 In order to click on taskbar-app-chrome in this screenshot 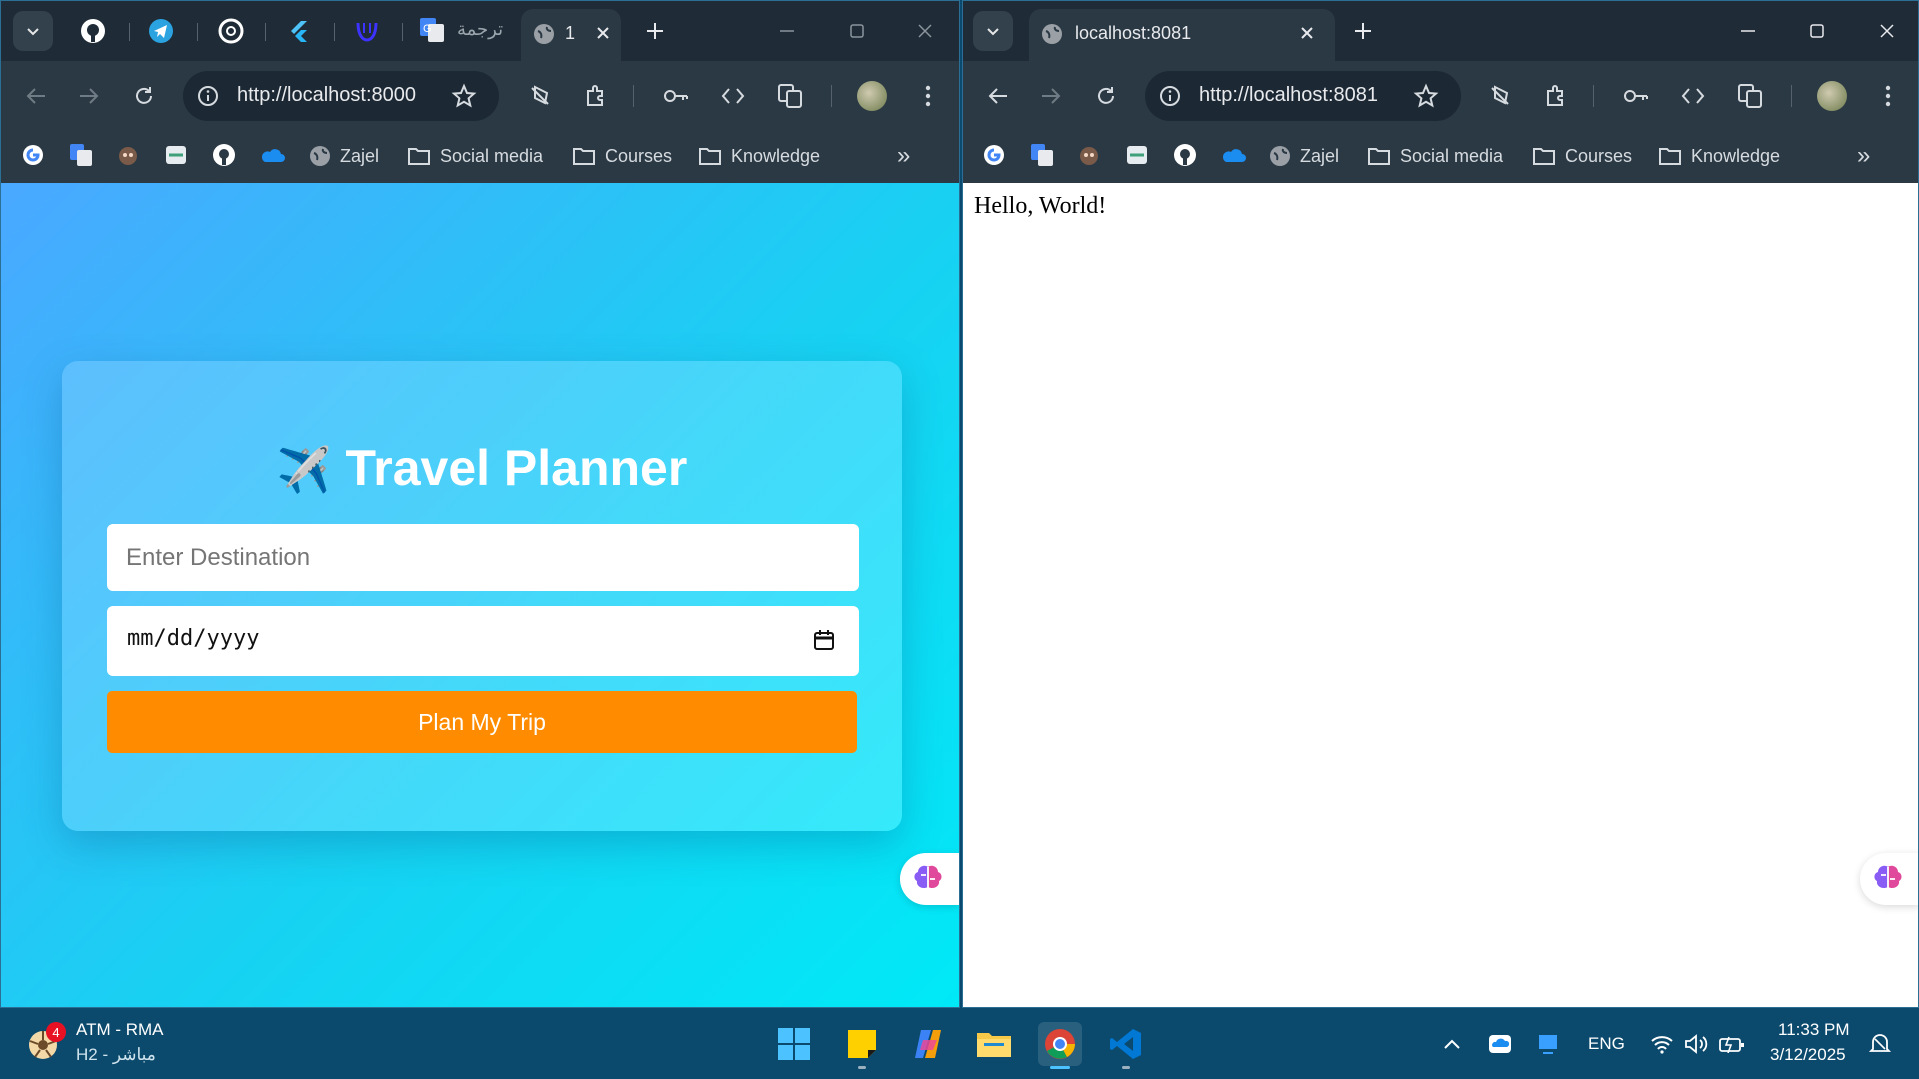, I will do `click(1060, 1045)`.